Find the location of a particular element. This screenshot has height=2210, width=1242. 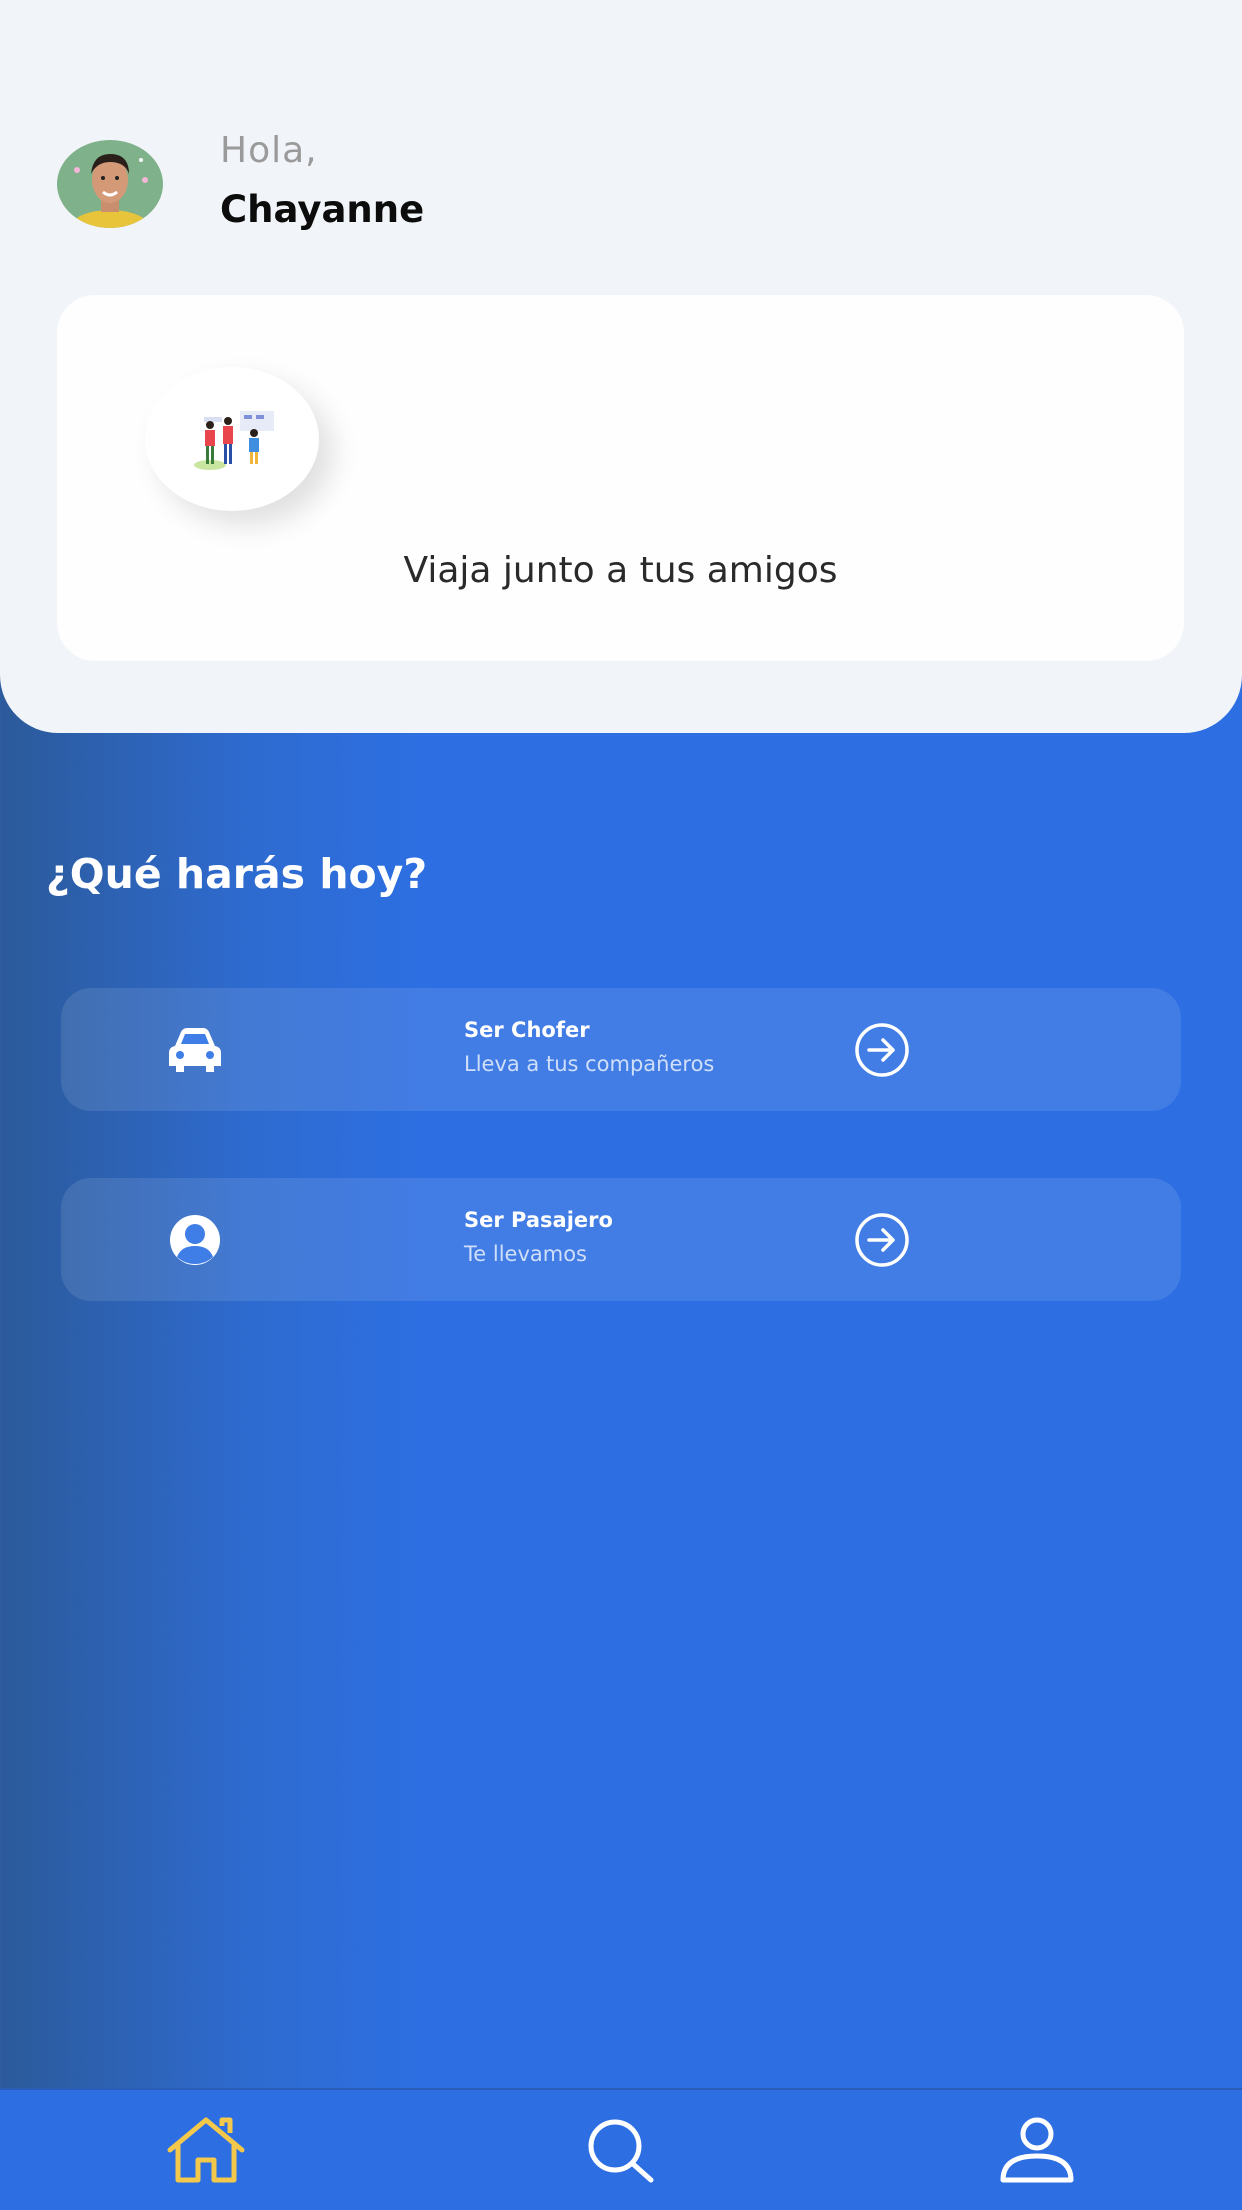

nav-home is located at coordinates (206, 2150).